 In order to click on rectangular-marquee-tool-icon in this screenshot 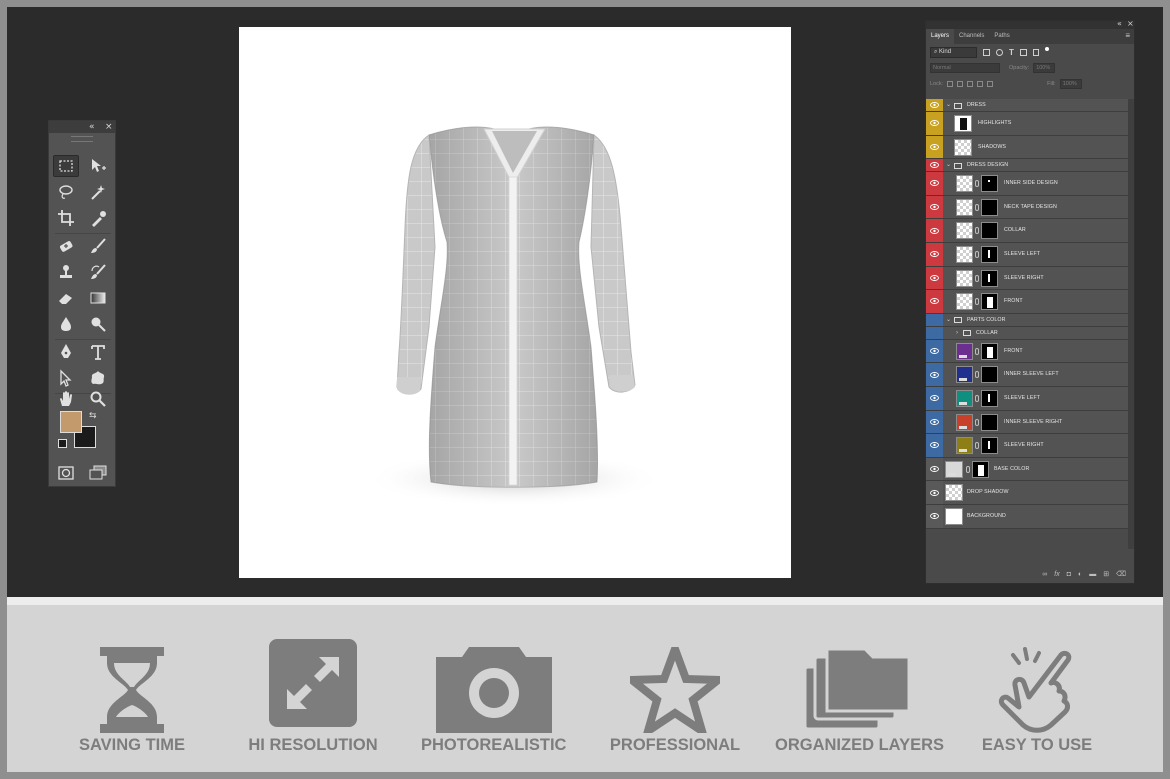, I will do `click(66, 166)`.